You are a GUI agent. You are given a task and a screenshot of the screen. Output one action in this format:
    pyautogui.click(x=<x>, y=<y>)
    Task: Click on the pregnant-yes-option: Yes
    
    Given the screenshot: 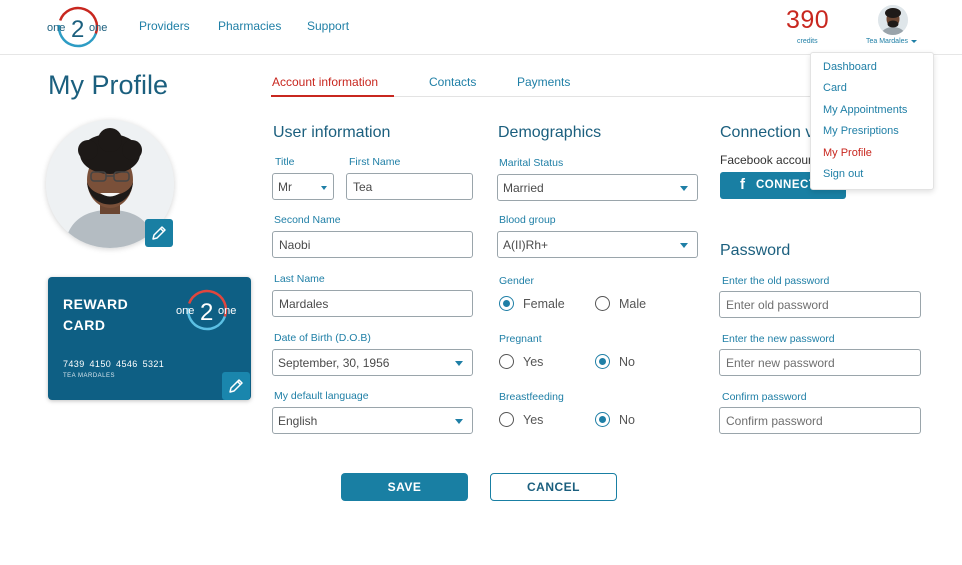 What is the action you would take?
    pyautogui.click(x=521, y=361)
    